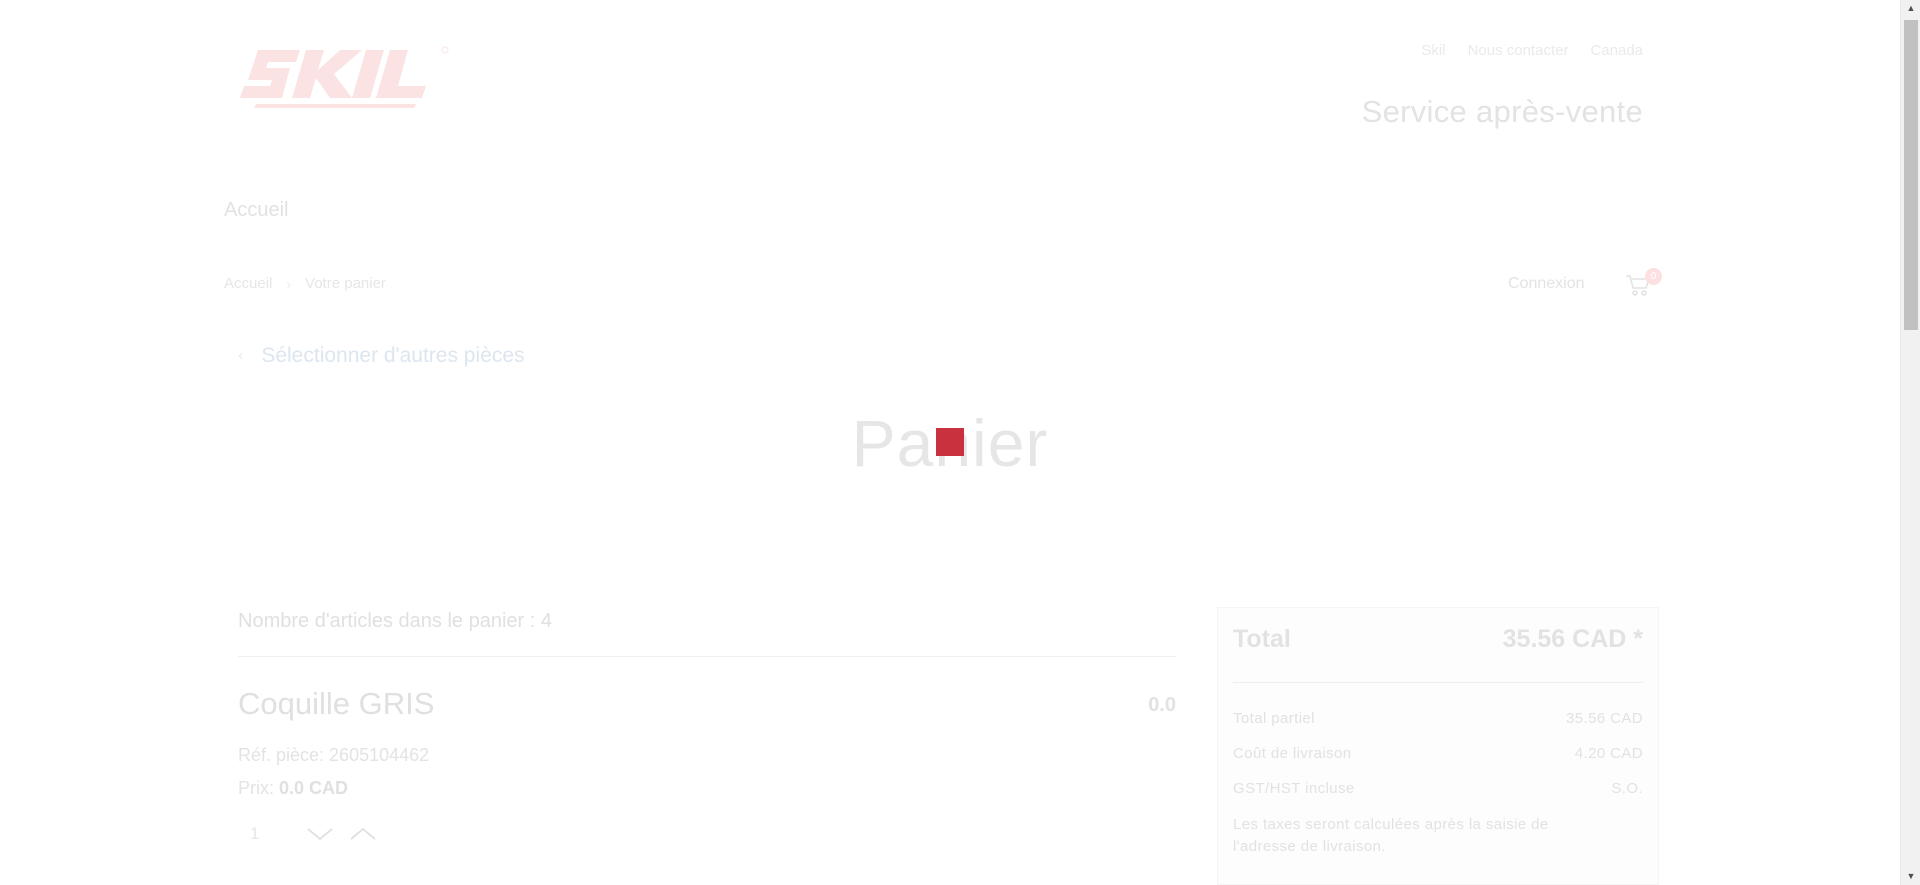 Image resolution: width=1920 pixels, height=885 pixels. Describe the element at coordinates (1292, 753) in the screenshot. I see `summary-shipping-label: Coût de livraison` at that location.